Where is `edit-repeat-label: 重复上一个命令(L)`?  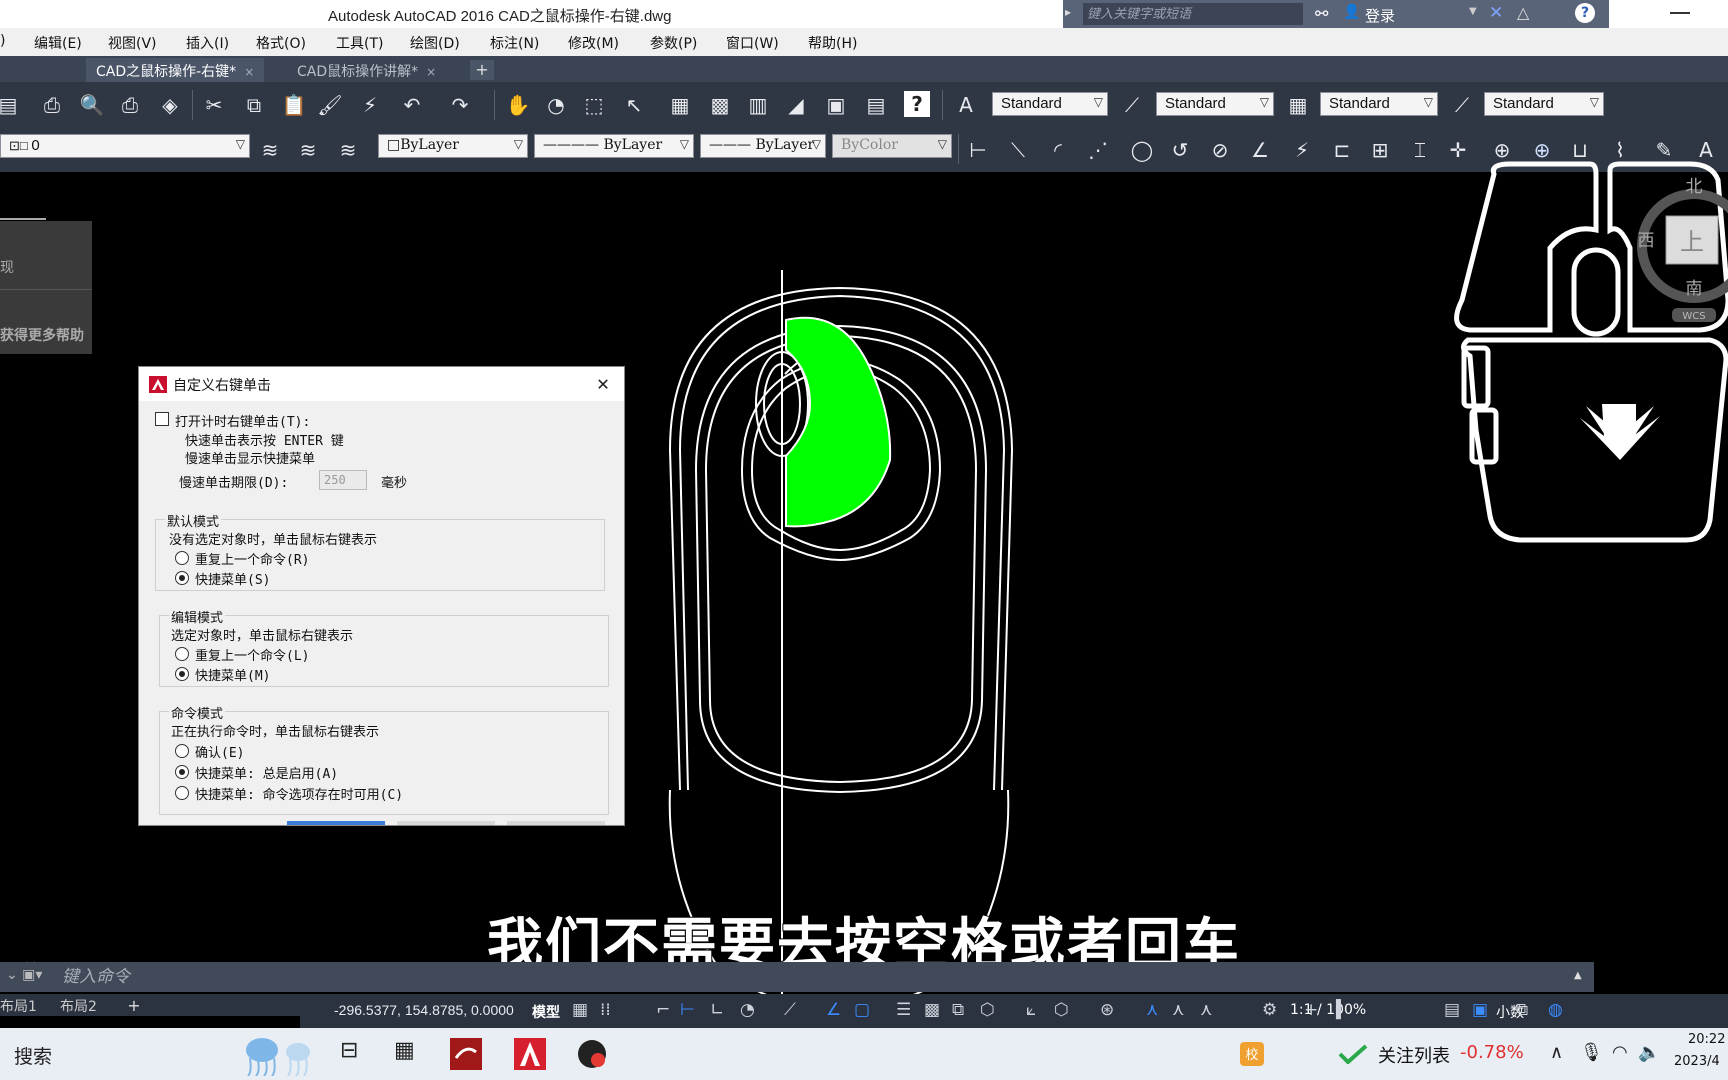 edit-repeat-label: 重复上一个命令(L) is located at coordinates (252, 654).